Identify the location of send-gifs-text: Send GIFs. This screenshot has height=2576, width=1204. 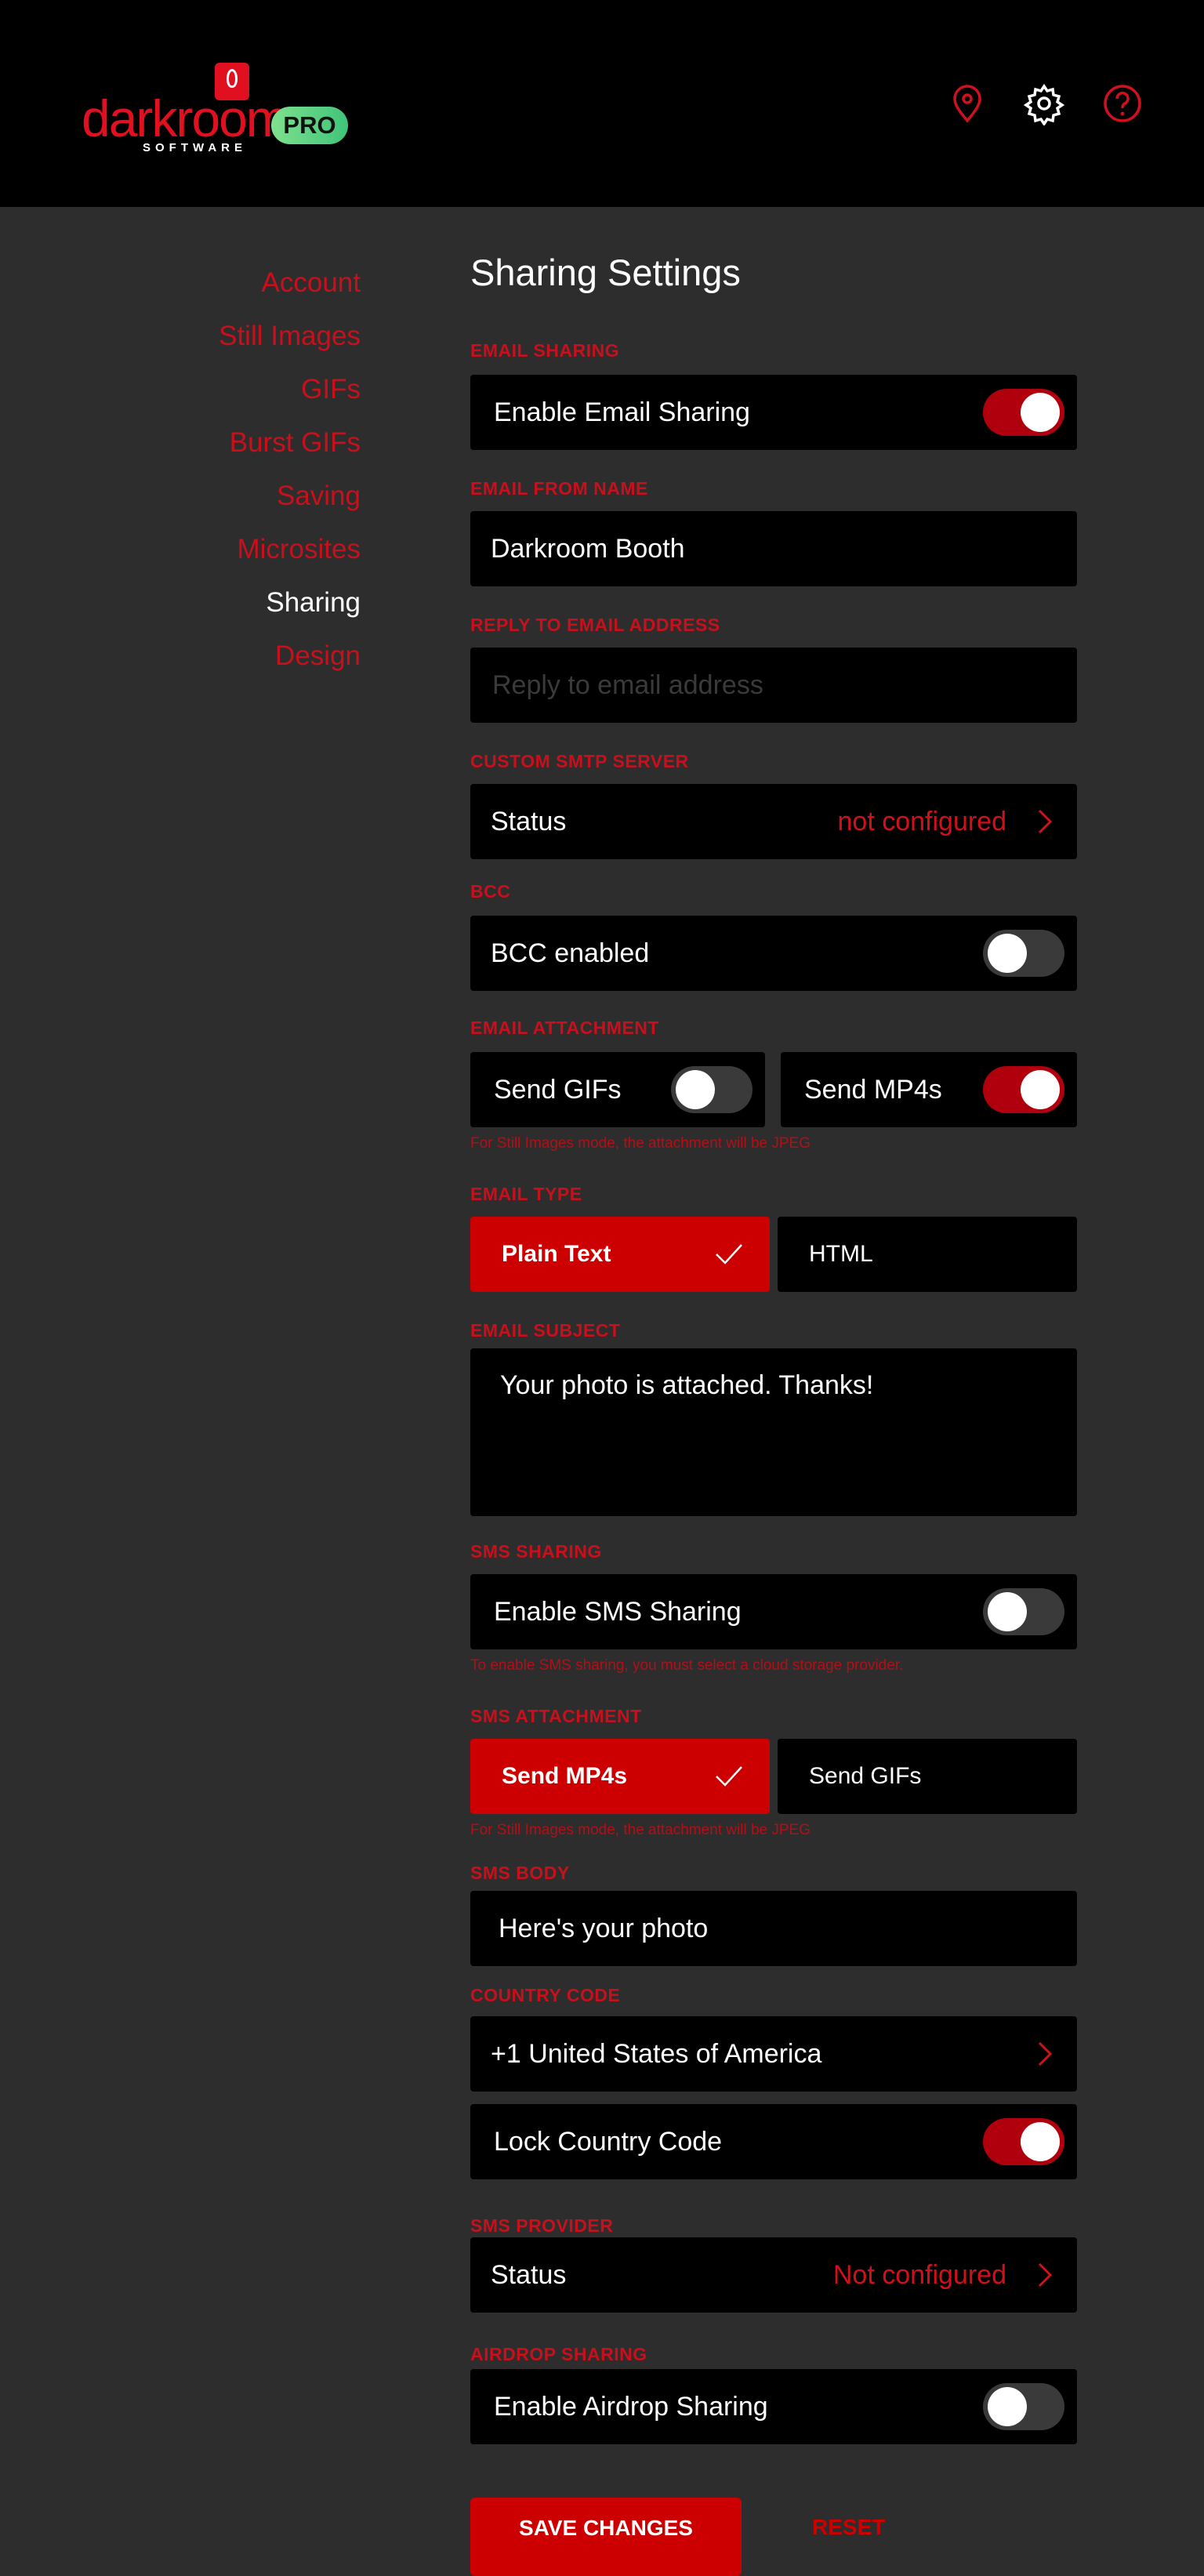
(558, 1090).